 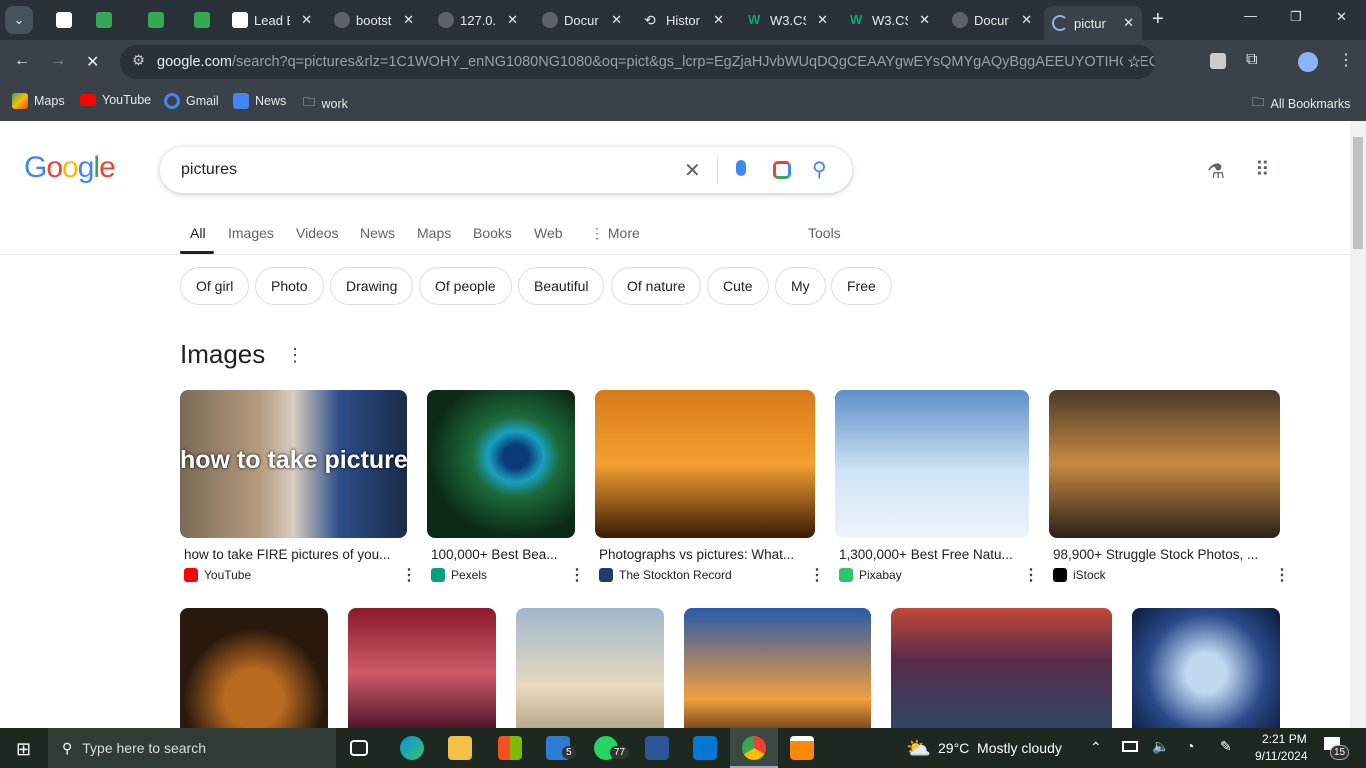 What do you see at coordinates (1130, 746) in the screenshot?
I see `battery-icon` at bounding box center [1130, 746].